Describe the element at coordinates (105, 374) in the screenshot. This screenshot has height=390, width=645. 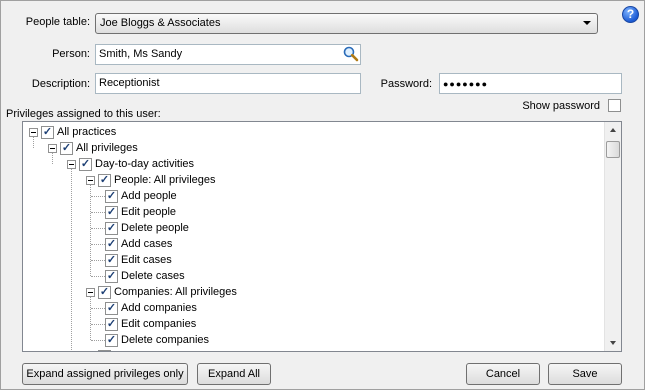
I see `expand-assigned-button: Expand assigned privileges only` at that location.